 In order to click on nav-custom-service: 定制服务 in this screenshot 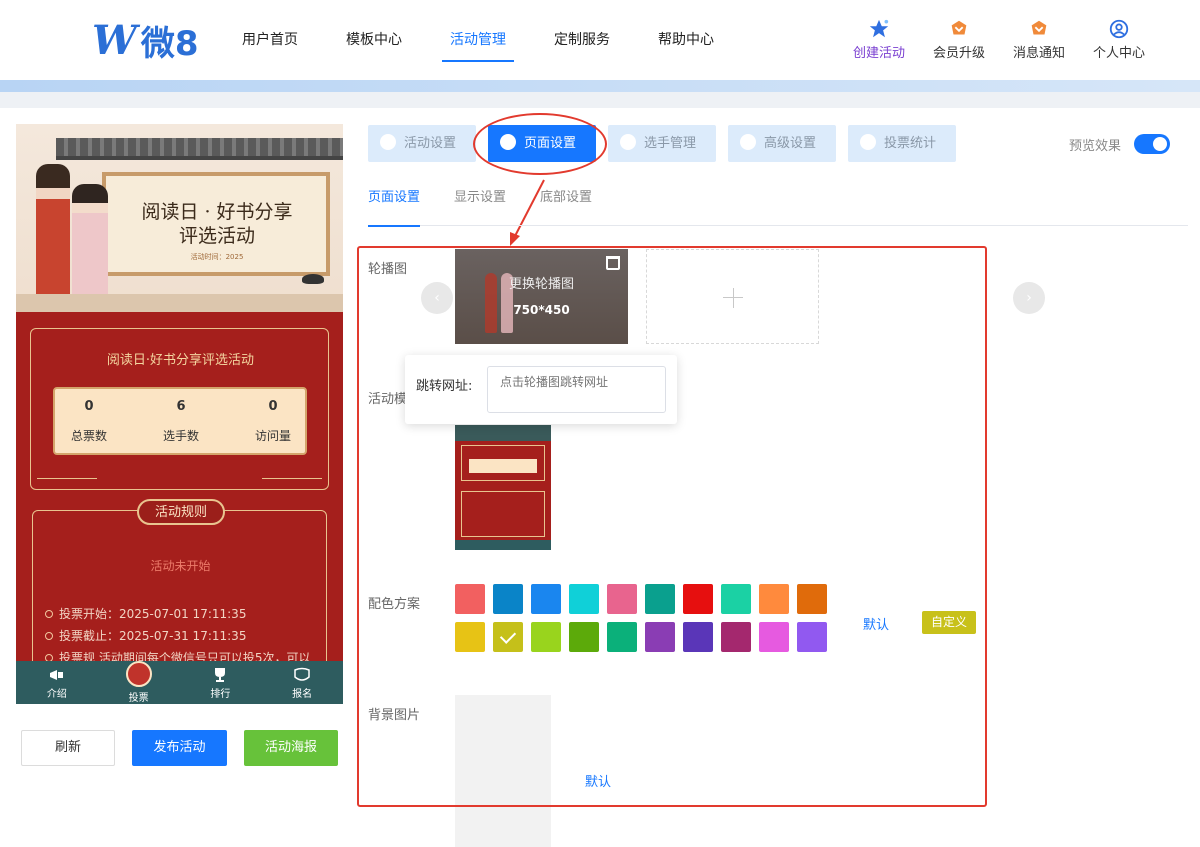, I will do `click(582, 40)`.